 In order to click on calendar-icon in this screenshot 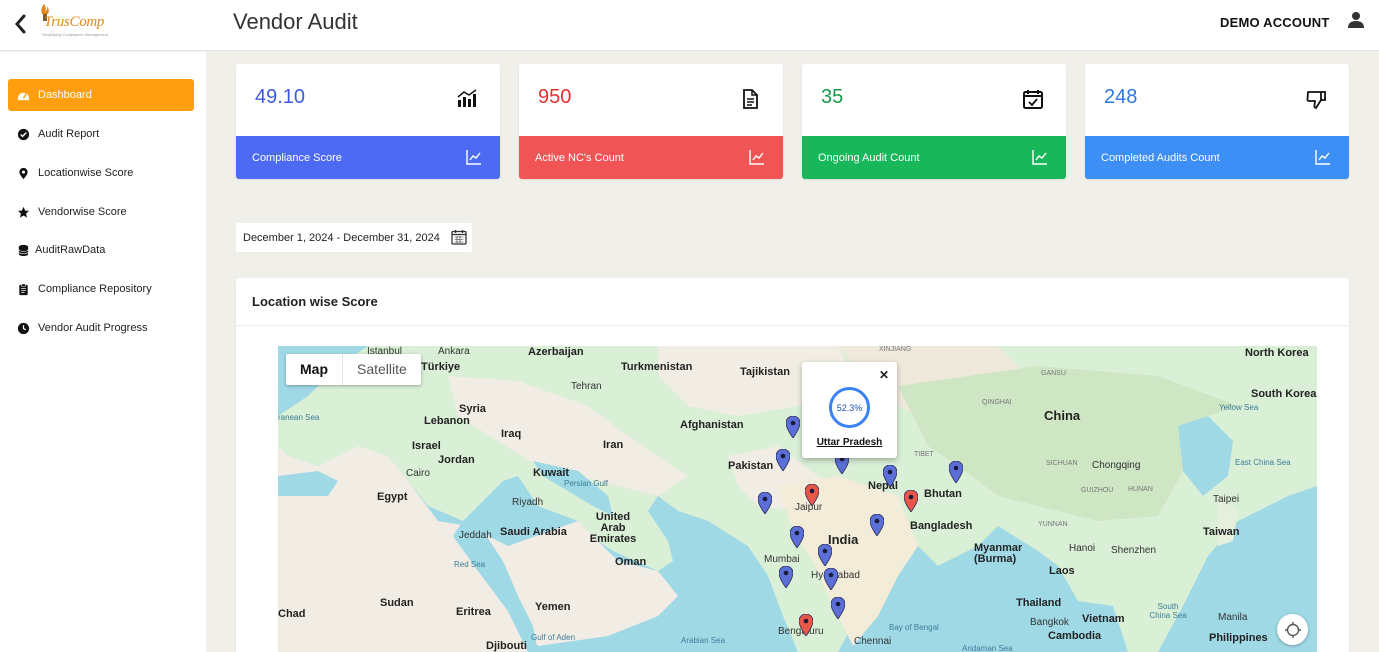, I will do `click(459, 237)`.